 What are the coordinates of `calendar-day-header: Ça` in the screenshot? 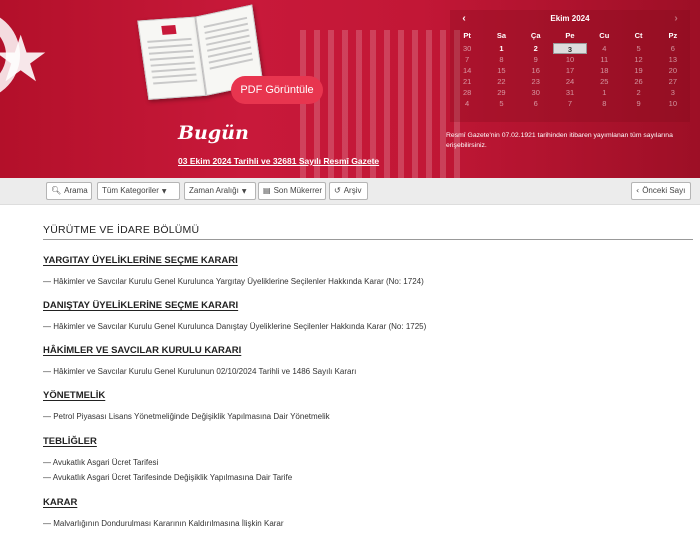 It's located at (535, 35).